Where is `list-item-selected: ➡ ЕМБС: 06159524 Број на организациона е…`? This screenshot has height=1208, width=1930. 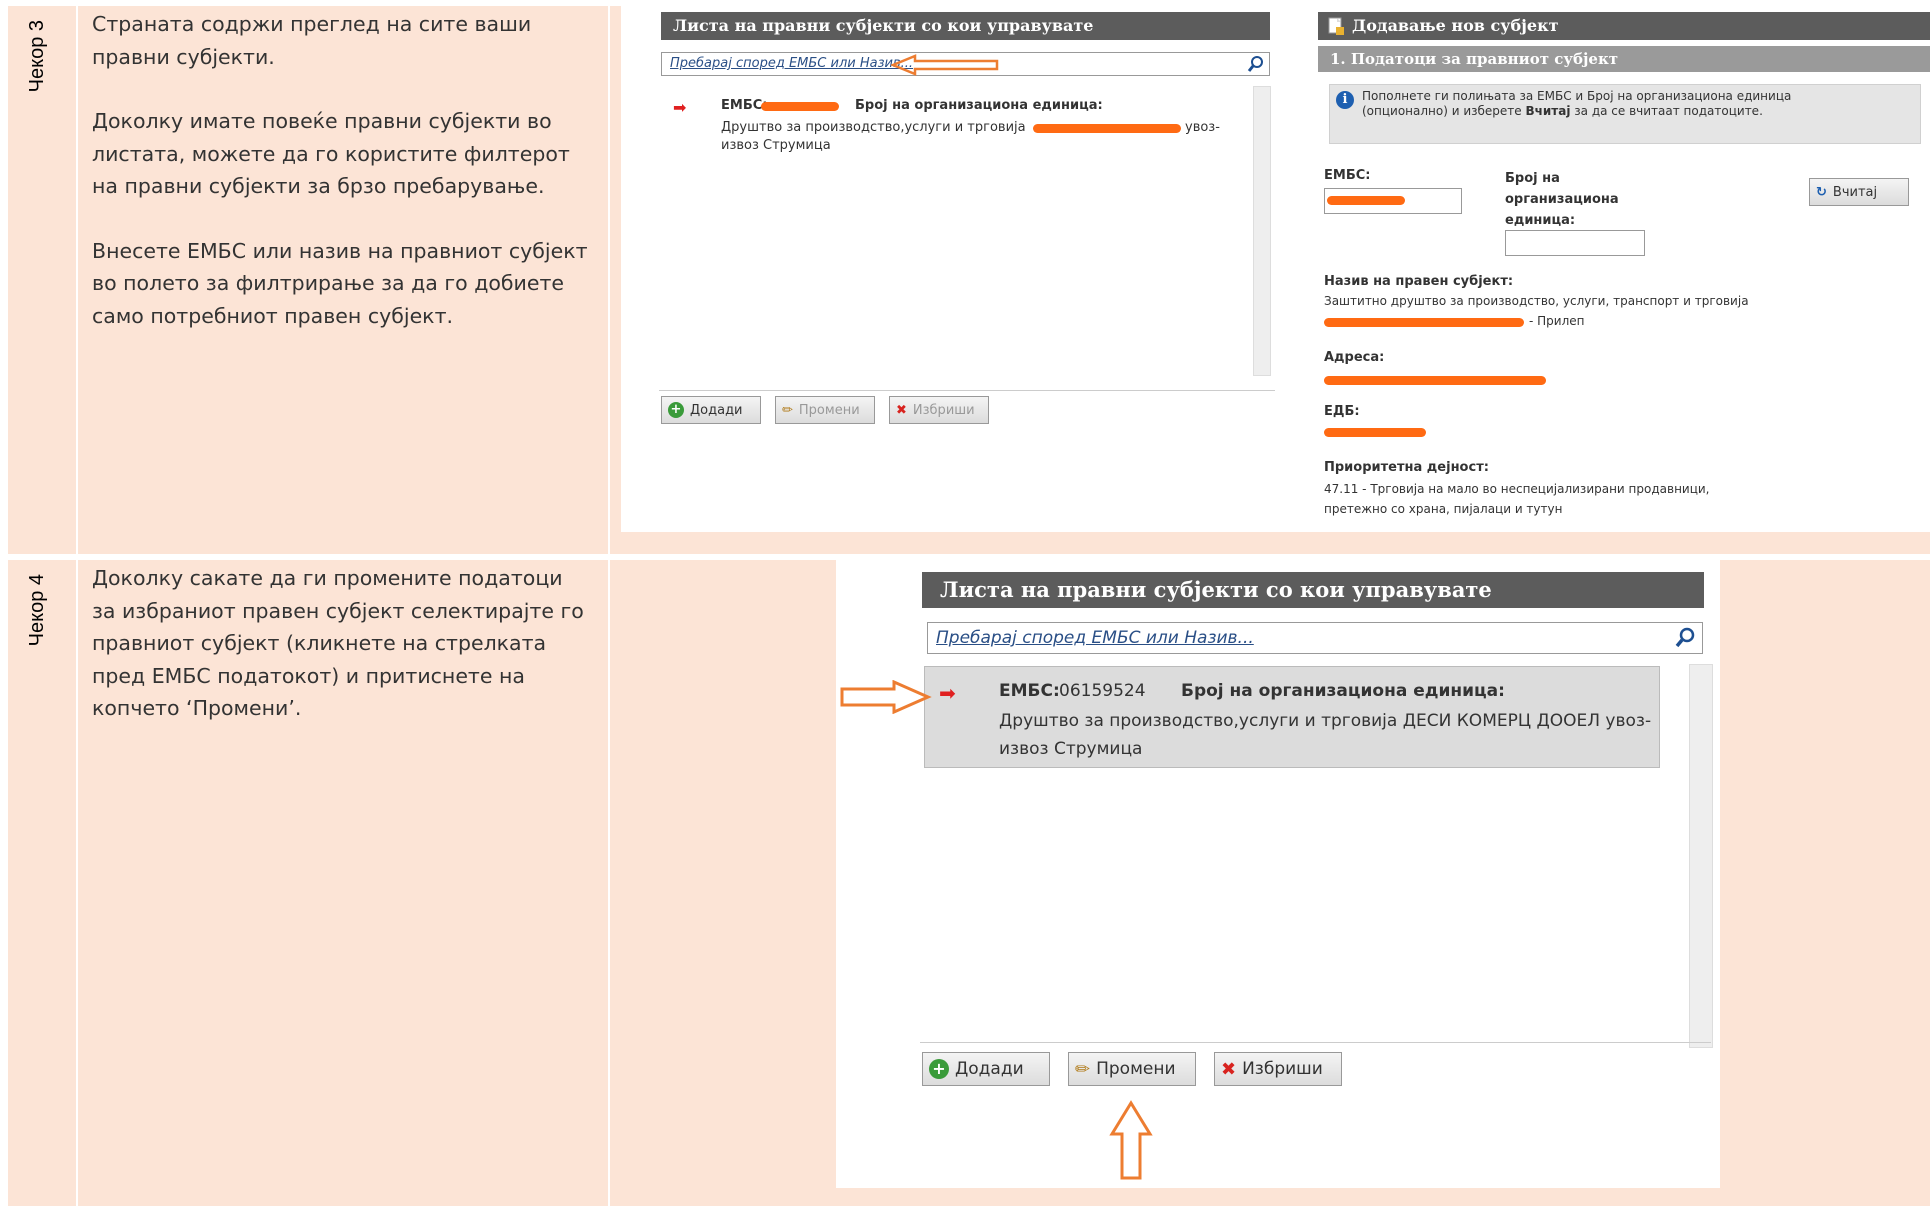
list-item-selected: ➡ ЕМБС: 06159524 Број на организациона е… is located at coordinates (1292, 717).